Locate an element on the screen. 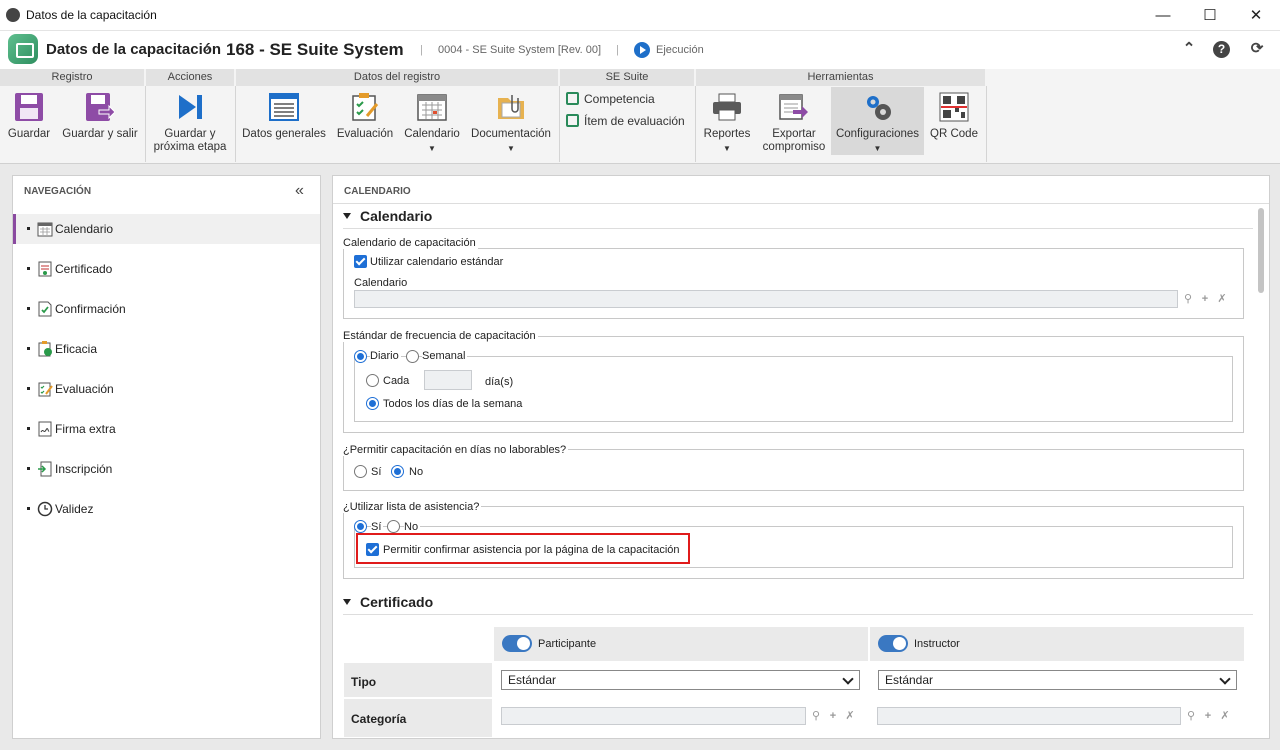 This screenshot has height=750, width=1280. permitir-confirmar-checkbox is located at coordinates (372, 549).